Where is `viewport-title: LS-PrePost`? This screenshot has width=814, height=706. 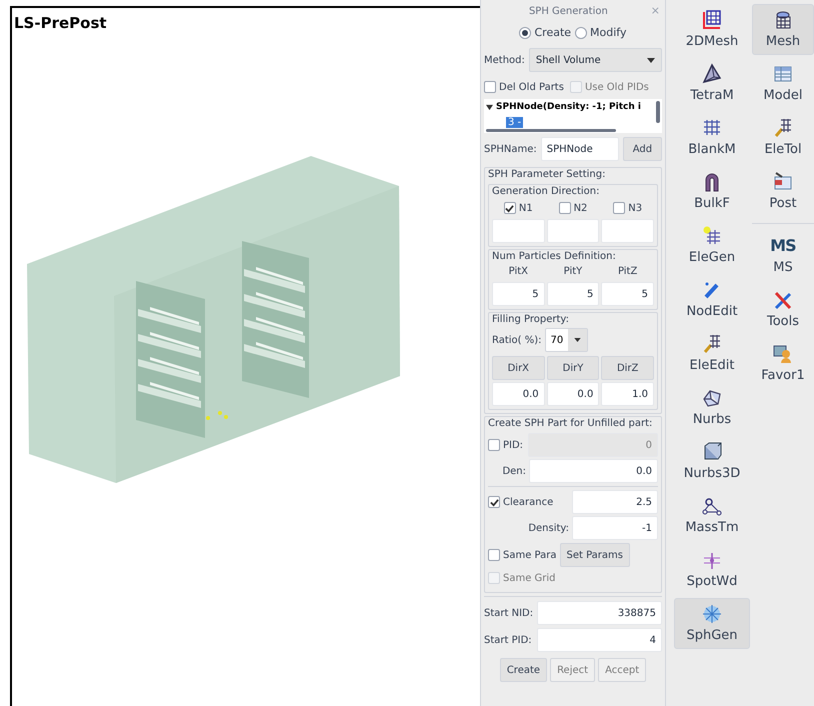
viewport-title: LS-PrePost is located at coordinates (61, 23).